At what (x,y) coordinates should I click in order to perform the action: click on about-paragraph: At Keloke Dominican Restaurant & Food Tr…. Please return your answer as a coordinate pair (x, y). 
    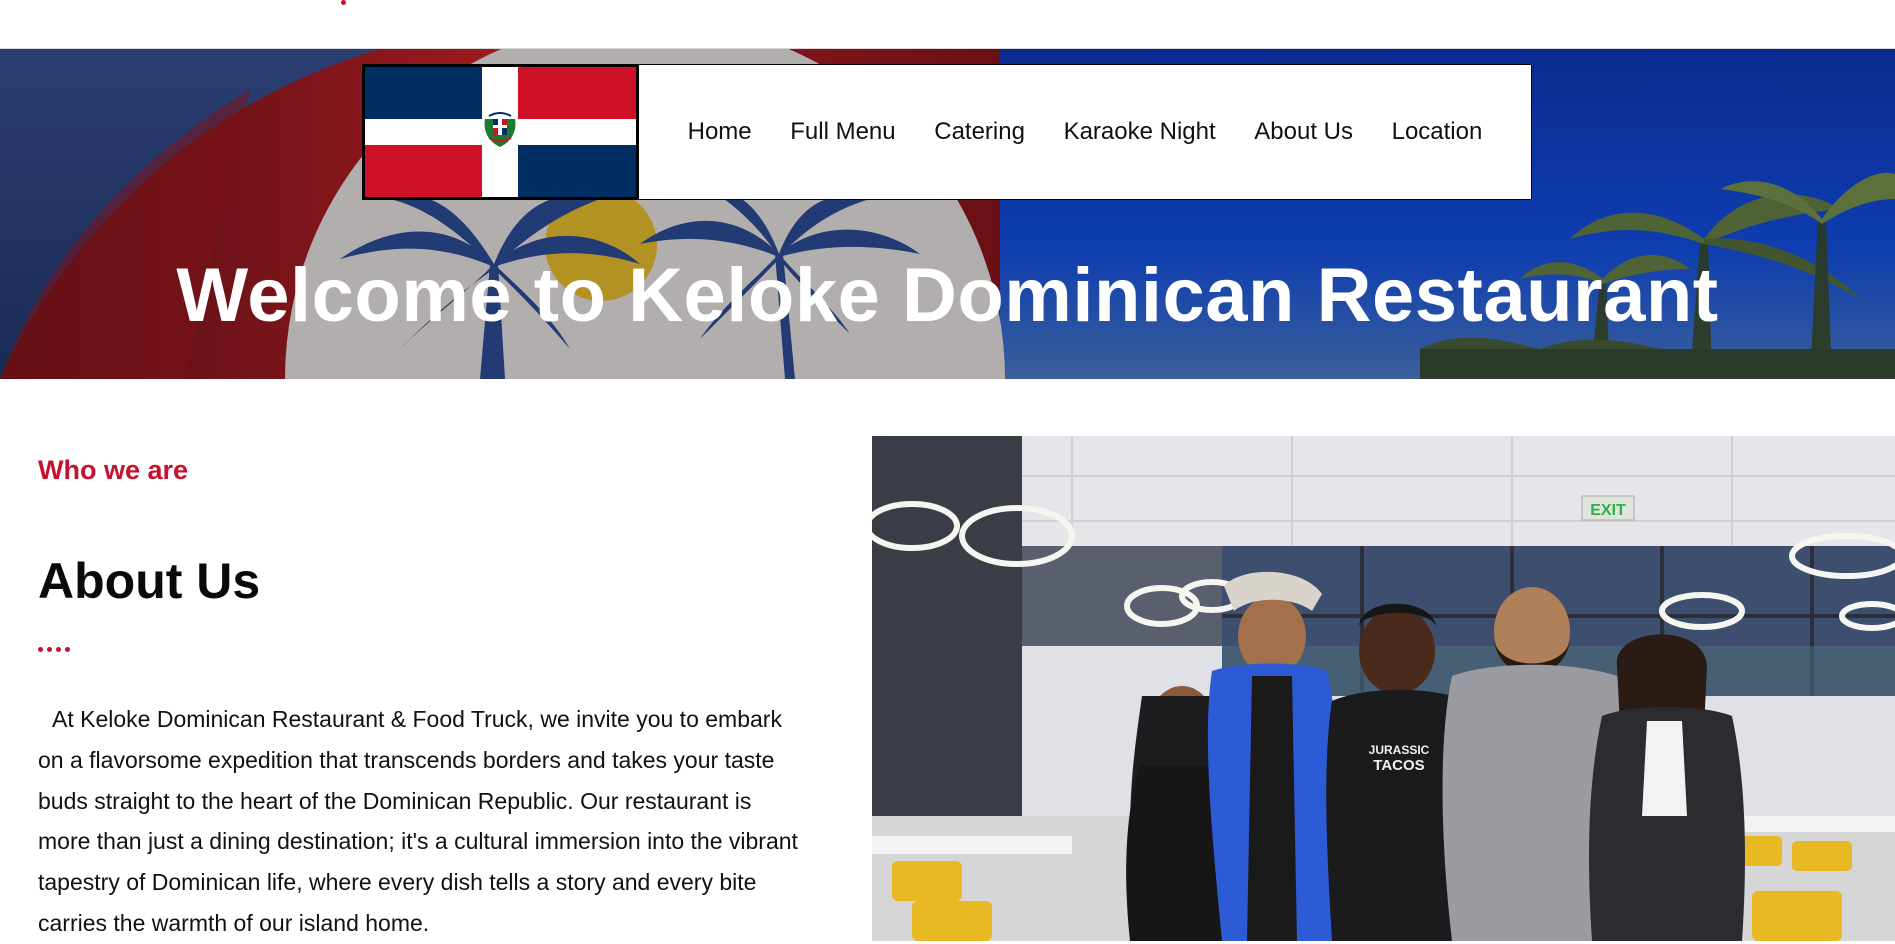
    Looking at the image, I should click on (418, 821).